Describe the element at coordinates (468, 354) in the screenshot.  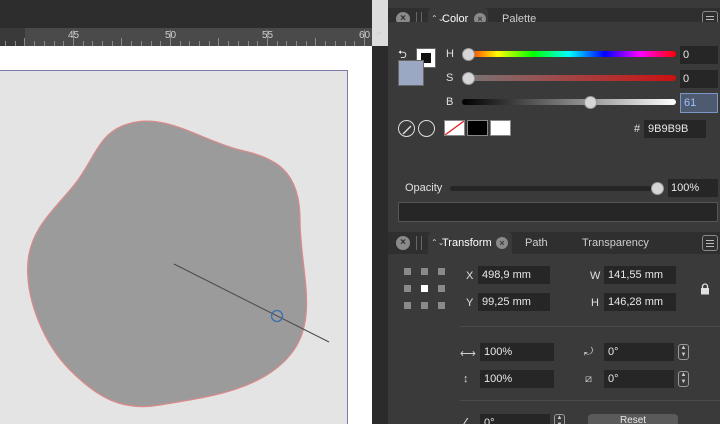
I see `scale-width-icon: ⟷` at that location.